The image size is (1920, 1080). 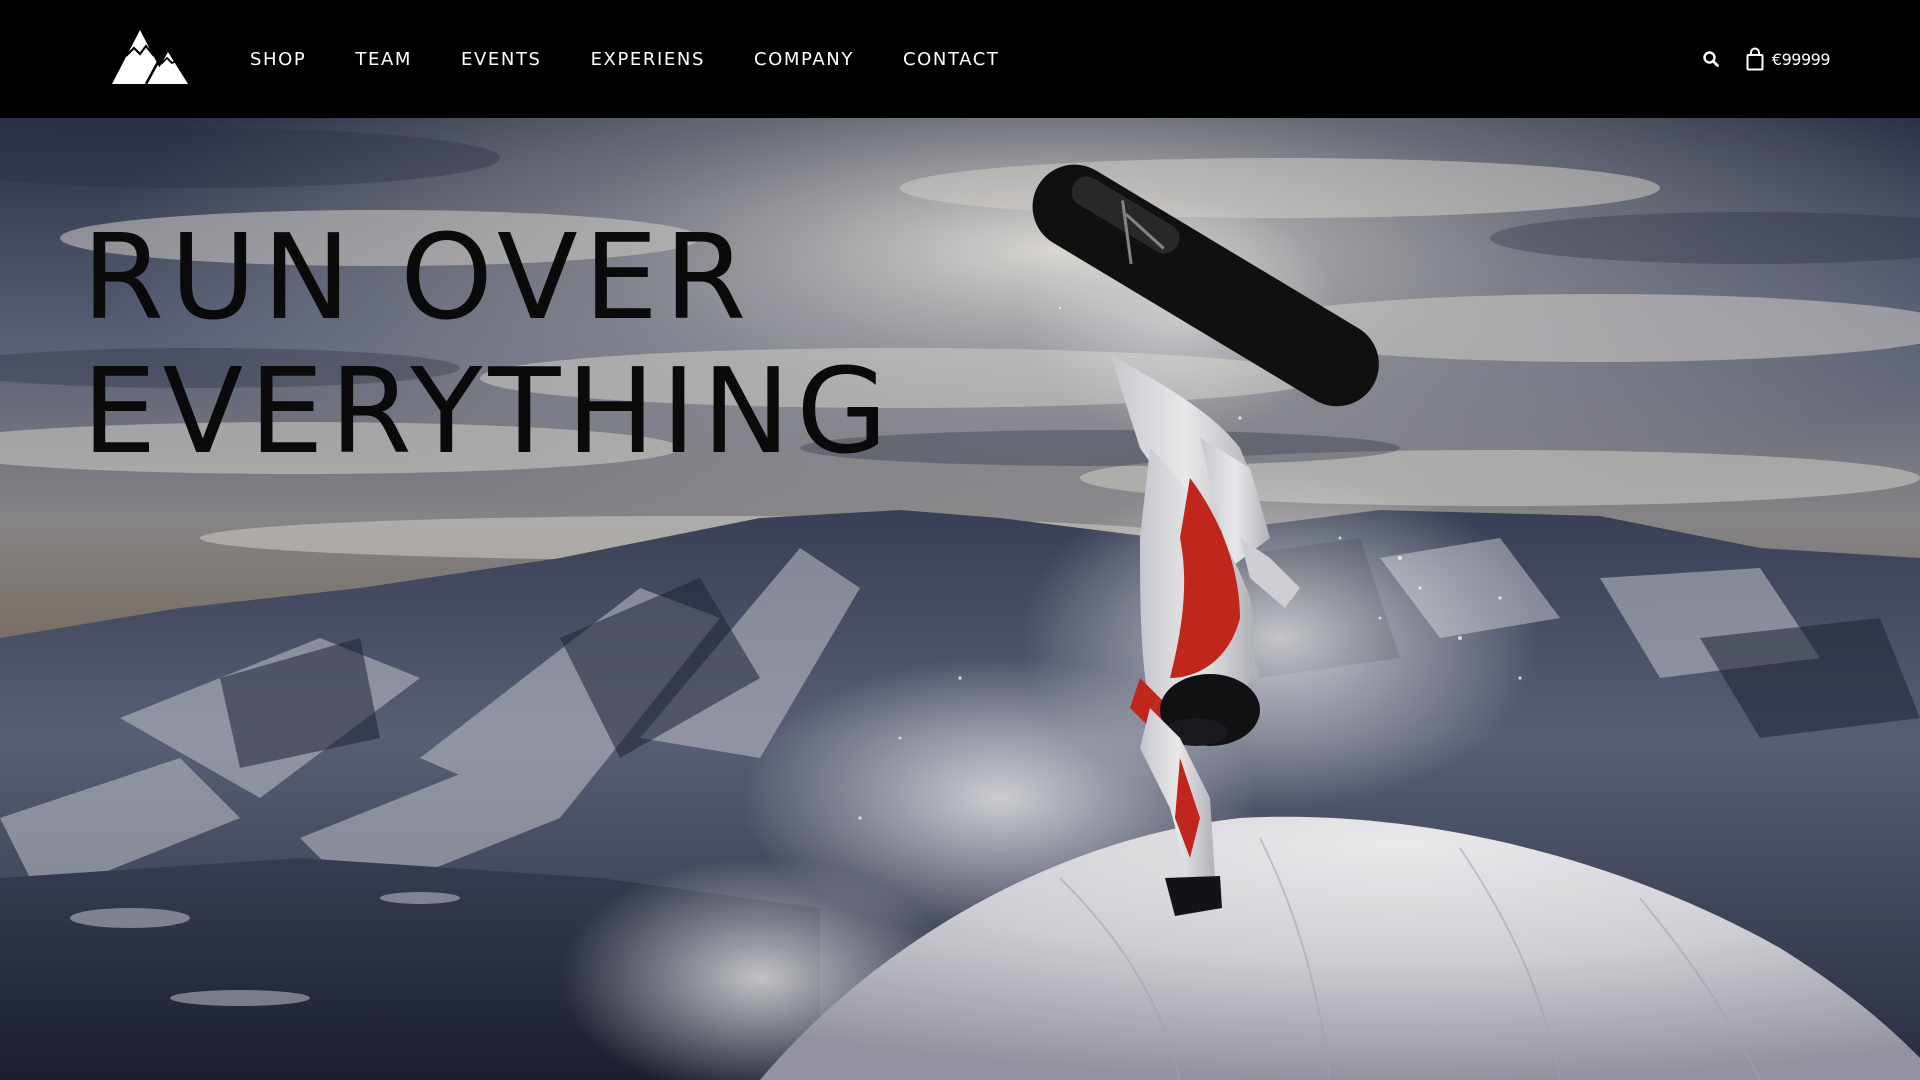 I want to click on cart-button: €99999, so click(x=1788, y=59).